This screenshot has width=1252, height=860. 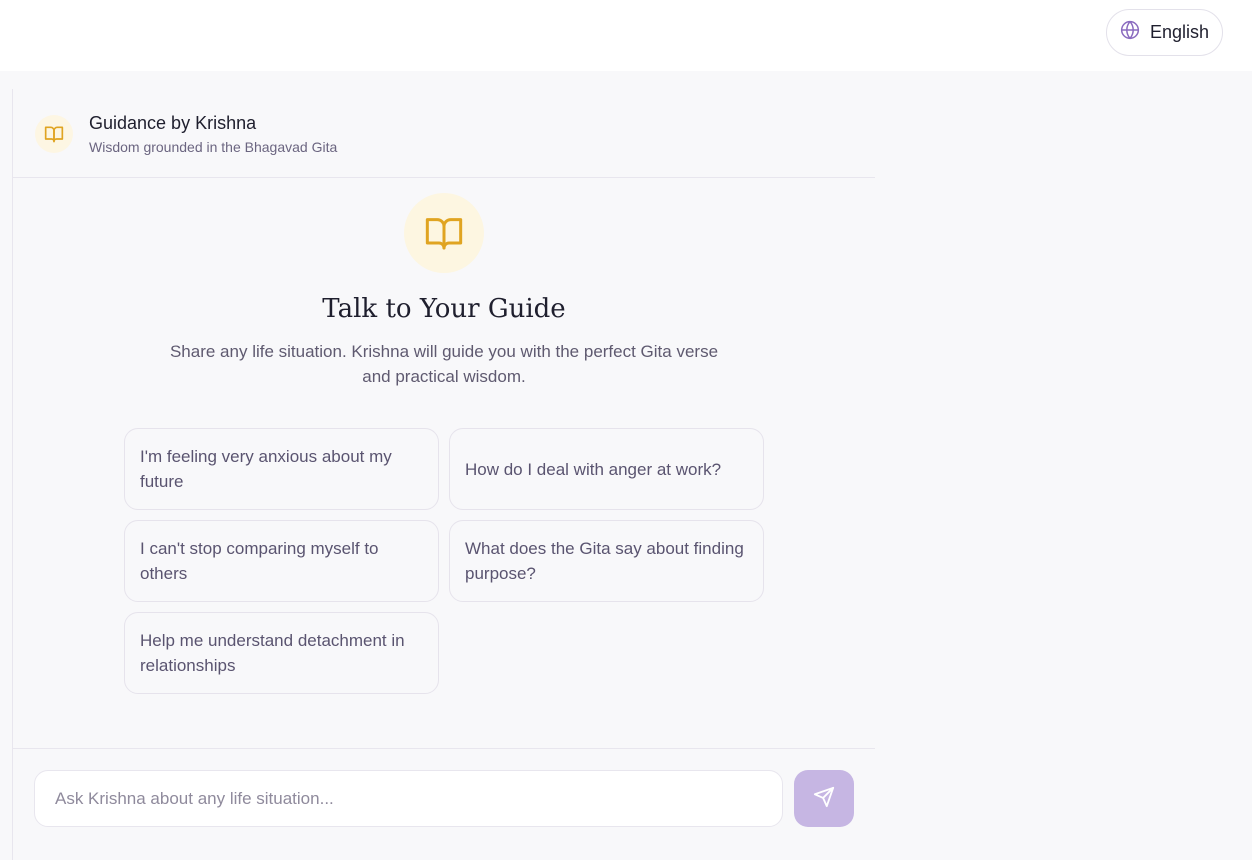 I want to click on chat-subtitle: Wisdom grounded in the Bhagavad Gita, so click(x=213, y=147).